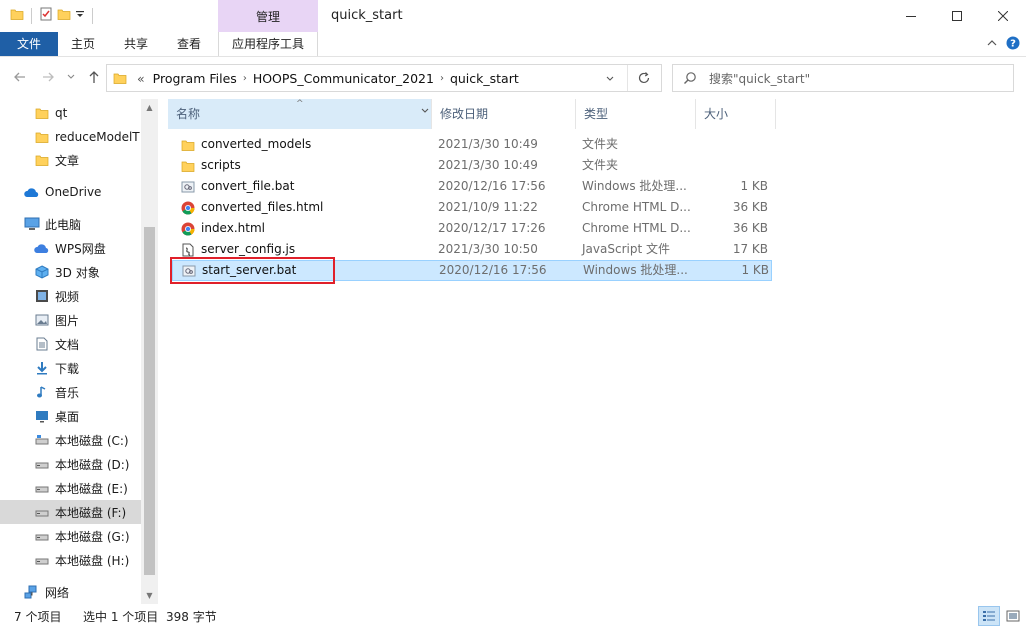  What do you see at coordinates (64, 15) in the screenshot?
I see `new-folder-icon` at bounding box center [64, 15].